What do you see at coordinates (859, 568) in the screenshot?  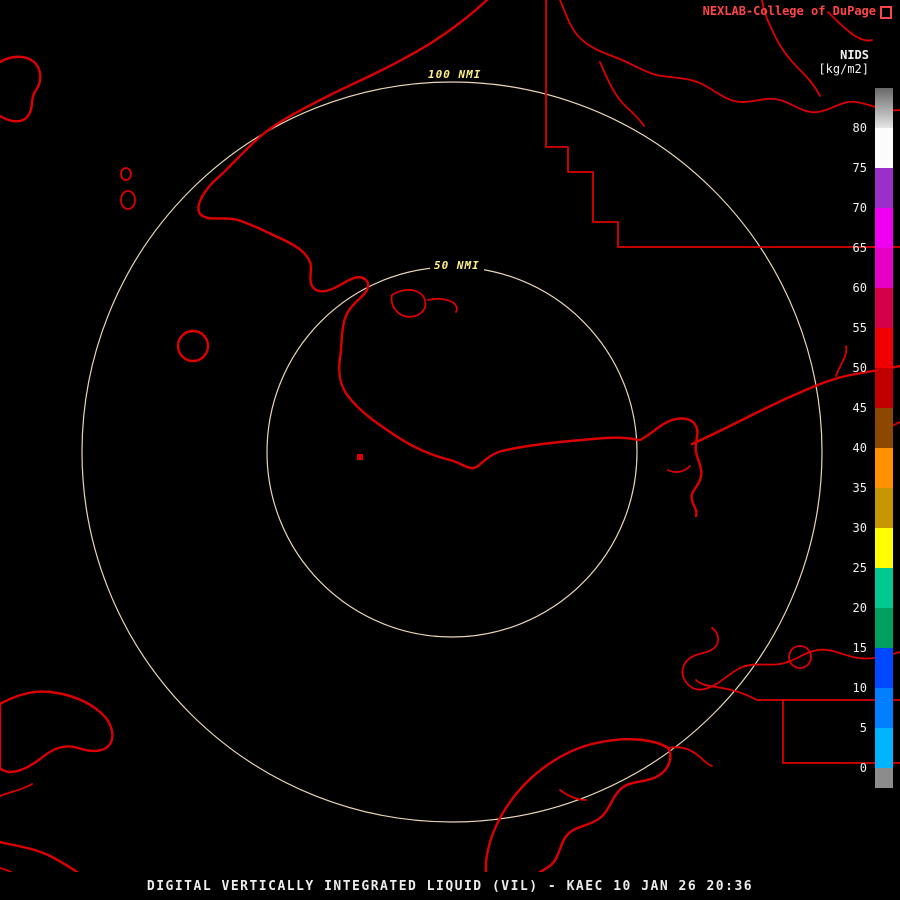 I see `colorbar-label-25: 25` at bounding box center [859, 568].